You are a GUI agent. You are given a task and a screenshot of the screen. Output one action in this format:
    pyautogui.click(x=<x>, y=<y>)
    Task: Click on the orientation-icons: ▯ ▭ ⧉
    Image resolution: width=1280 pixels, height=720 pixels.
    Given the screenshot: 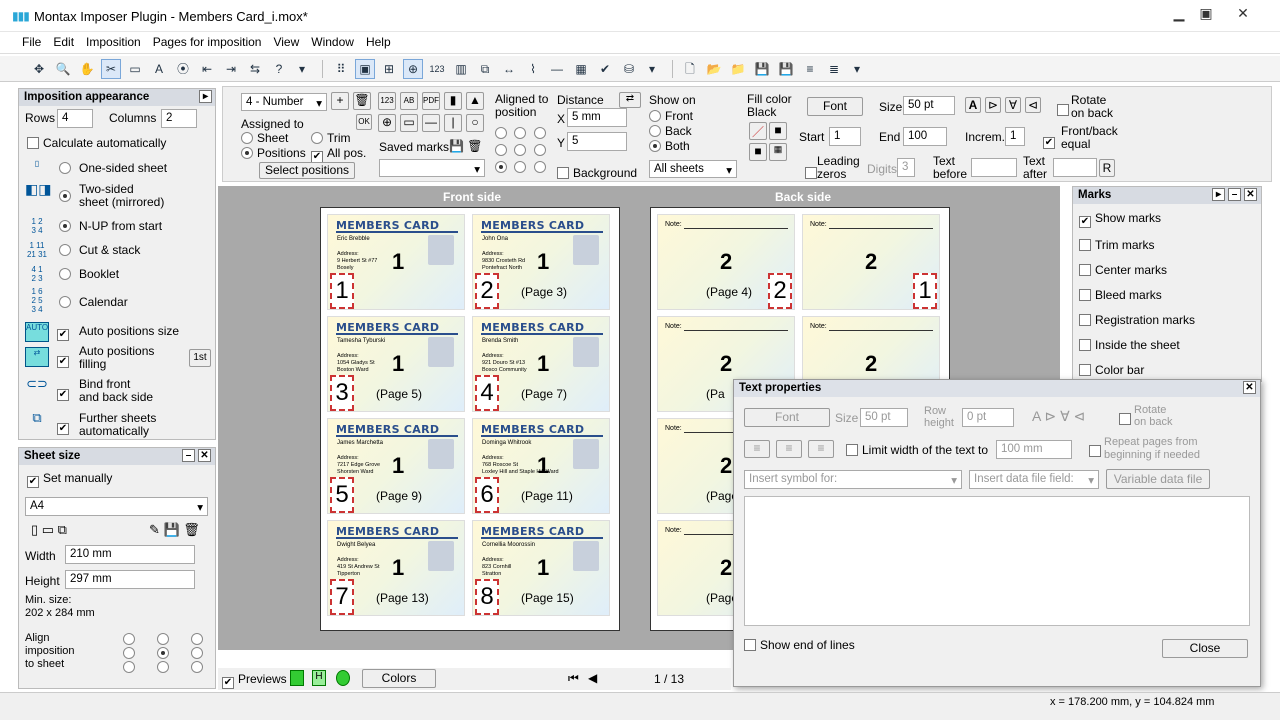 What is the action you would take?
    pyautogui.click(x=49, y=530)
    